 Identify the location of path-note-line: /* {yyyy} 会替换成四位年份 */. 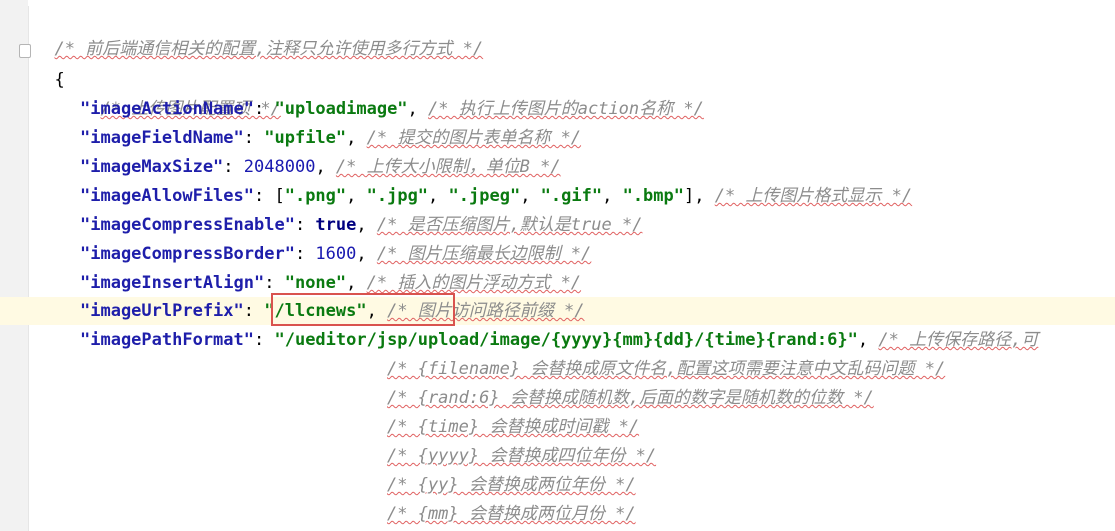
(521, 456).